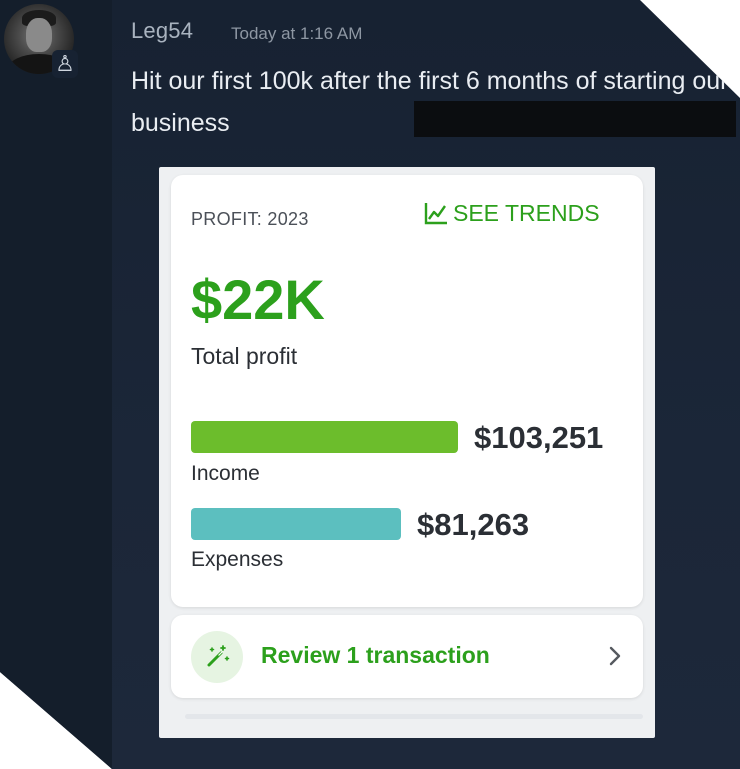 Image resolution: width=740 pixels, height=769 pixels. Describe the element at coordinates (225, 473) in the screenshot. I see `income-label: Income` at that location.